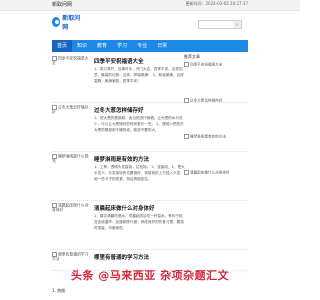 This screenshot has width=320, height=300. What do you see at coordinates (121, 159) in the screenshot?
I see `article-title: 睡梦淋雨是有效的方法` at bounding box center [121, 159].